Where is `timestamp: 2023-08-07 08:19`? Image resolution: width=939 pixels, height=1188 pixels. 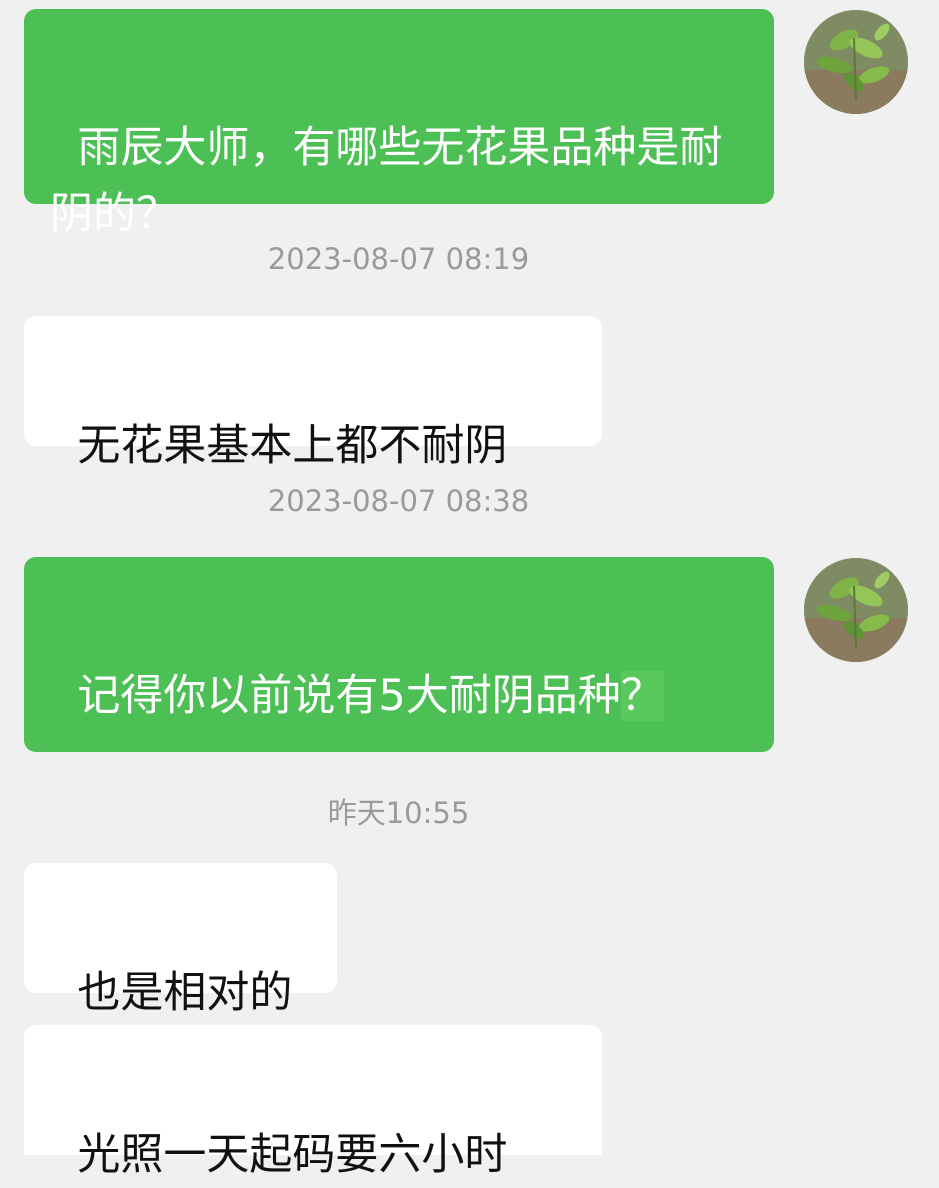
timestamp: 2023-08-07 08:19 is located at coordinates (398, 259).